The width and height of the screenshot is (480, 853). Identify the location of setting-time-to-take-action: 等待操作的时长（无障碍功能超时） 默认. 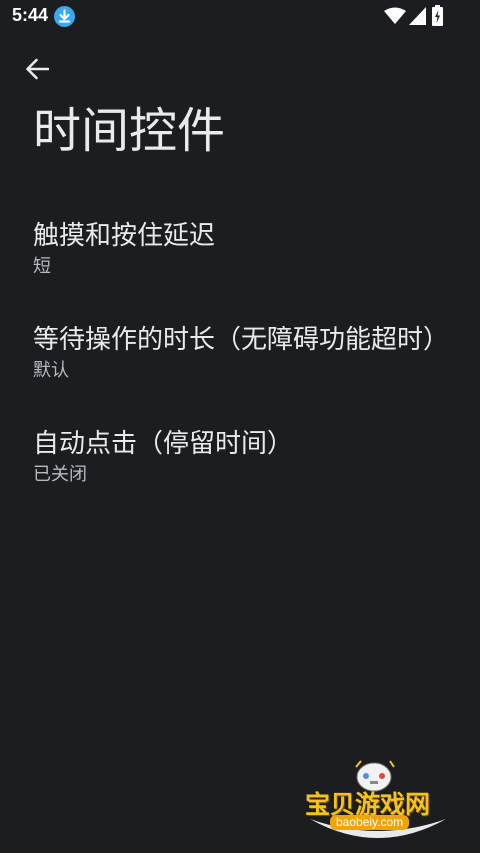
(240, 363).